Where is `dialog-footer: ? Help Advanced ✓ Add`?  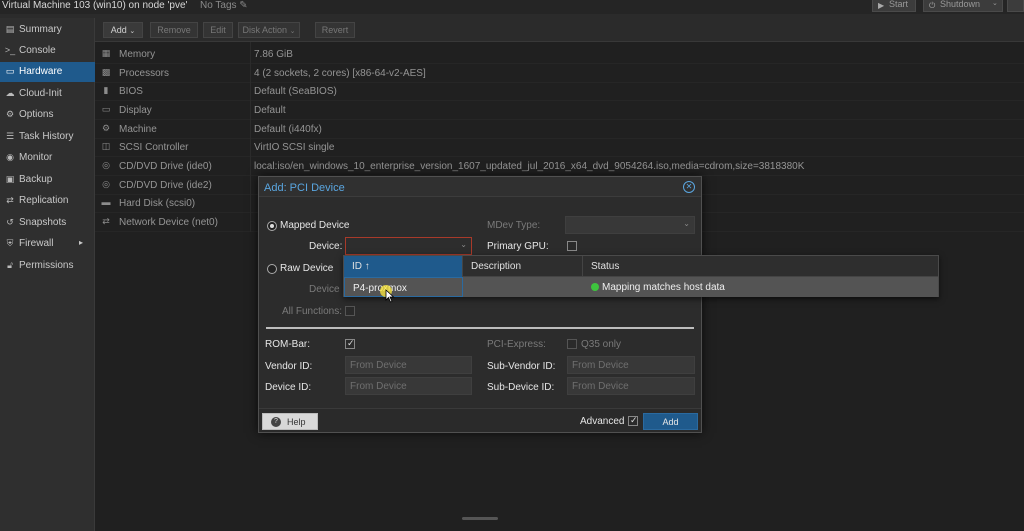
dialog-footer: ? Help Advanced ✓ Add is located at coordinates (480, 420).